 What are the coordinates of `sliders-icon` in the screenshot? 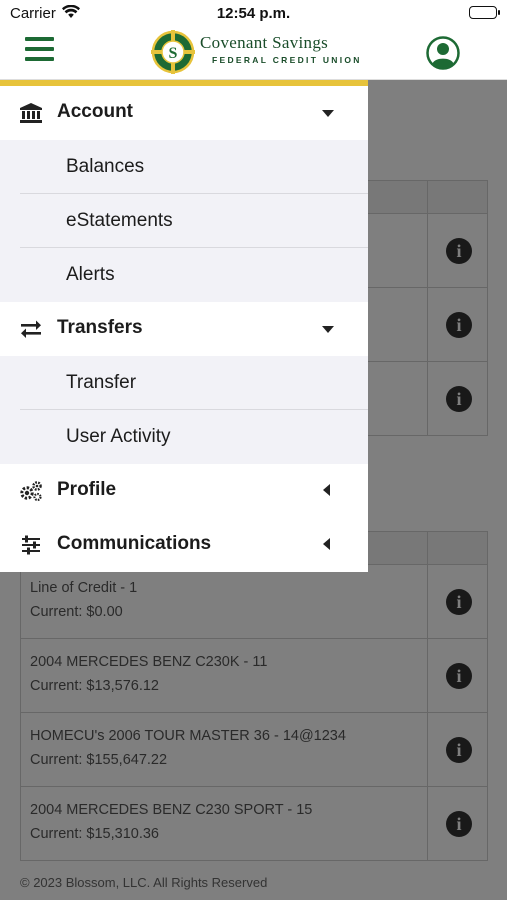 It's located at (31, 545).